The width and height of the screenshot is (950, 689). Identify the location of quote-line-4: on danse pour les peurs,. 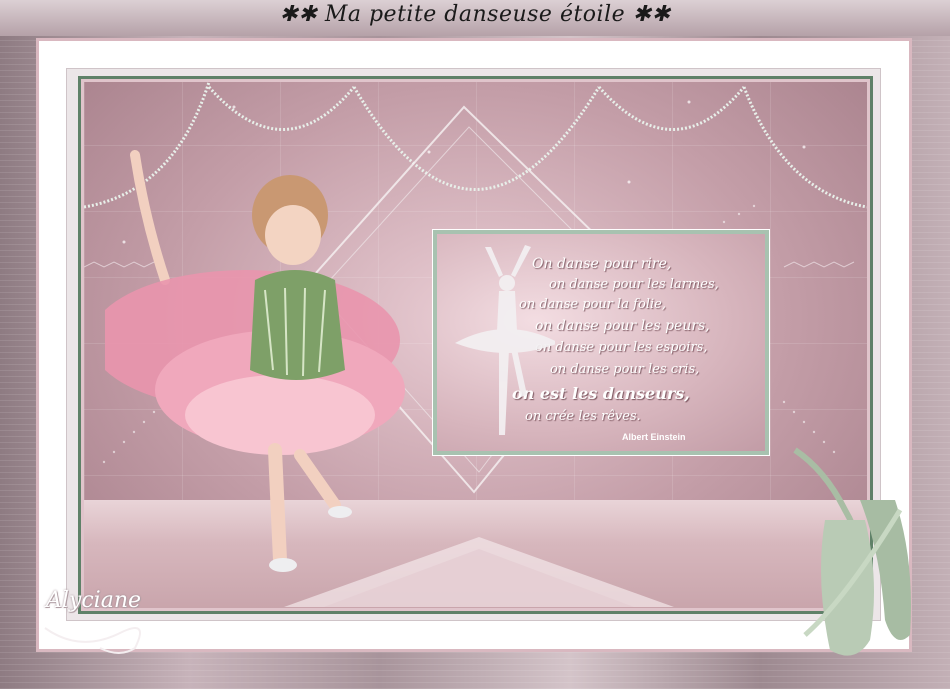
(622, 326).